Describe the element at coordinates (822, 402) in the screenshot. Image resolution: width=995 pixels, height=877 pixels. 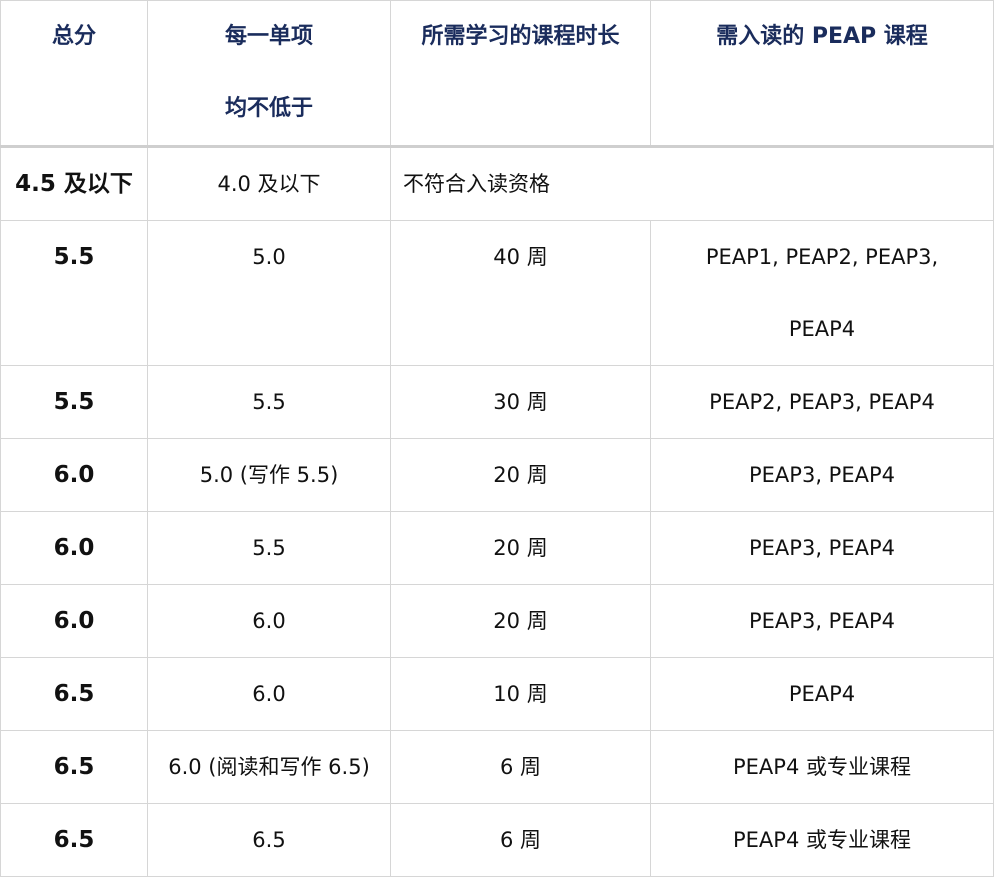
I see `cell-courses: PEAP2, PEAP3, PEAP4` at that location.